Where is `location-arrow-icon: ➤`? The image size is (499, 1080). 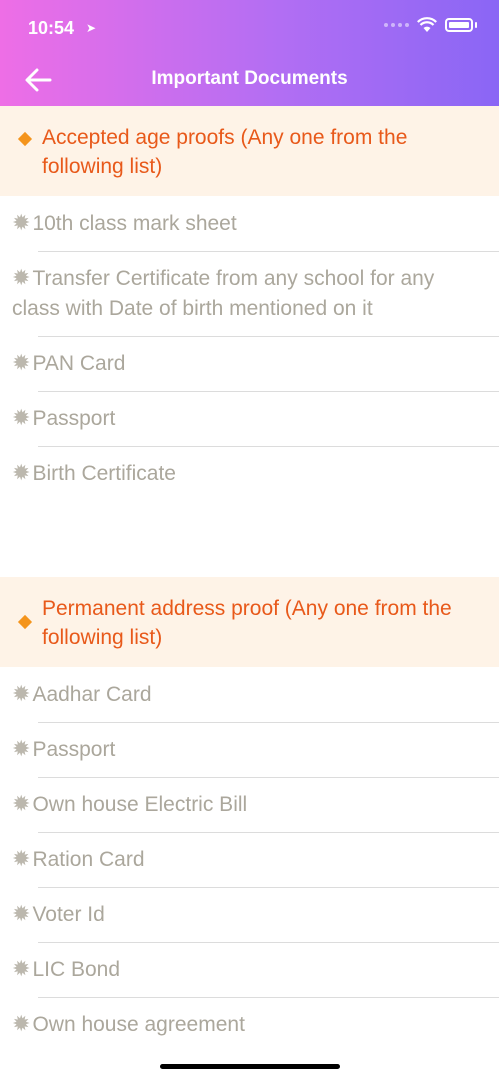 location-arrow-icon: ➤ is located at coordinates (91, 28).